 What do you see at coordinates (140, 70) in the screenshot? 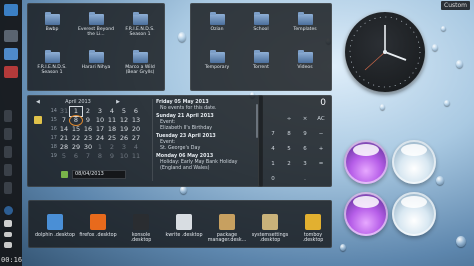
I see `folder-item: Marco a Wild (Bear Grylls)` at bounding box center [140, 70].